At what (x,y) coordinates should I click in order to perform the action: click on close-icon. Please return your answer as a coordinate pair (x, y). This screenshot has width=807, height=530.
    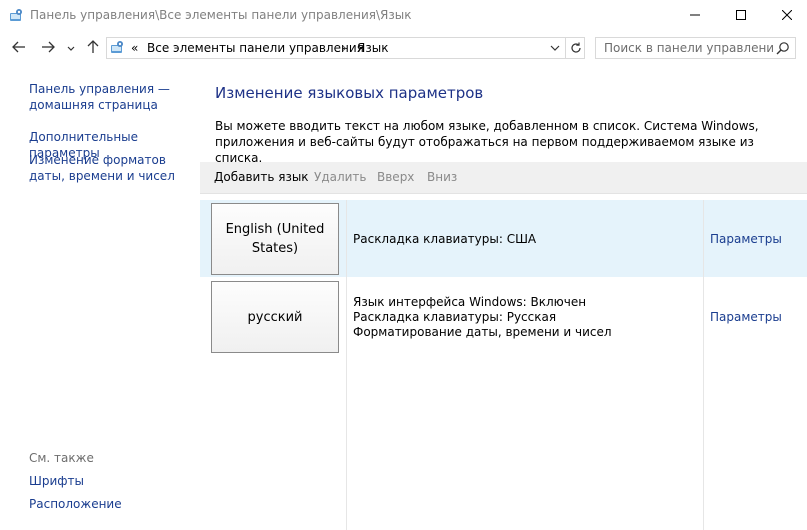
    Looking at the image, I should click on (787, 15).